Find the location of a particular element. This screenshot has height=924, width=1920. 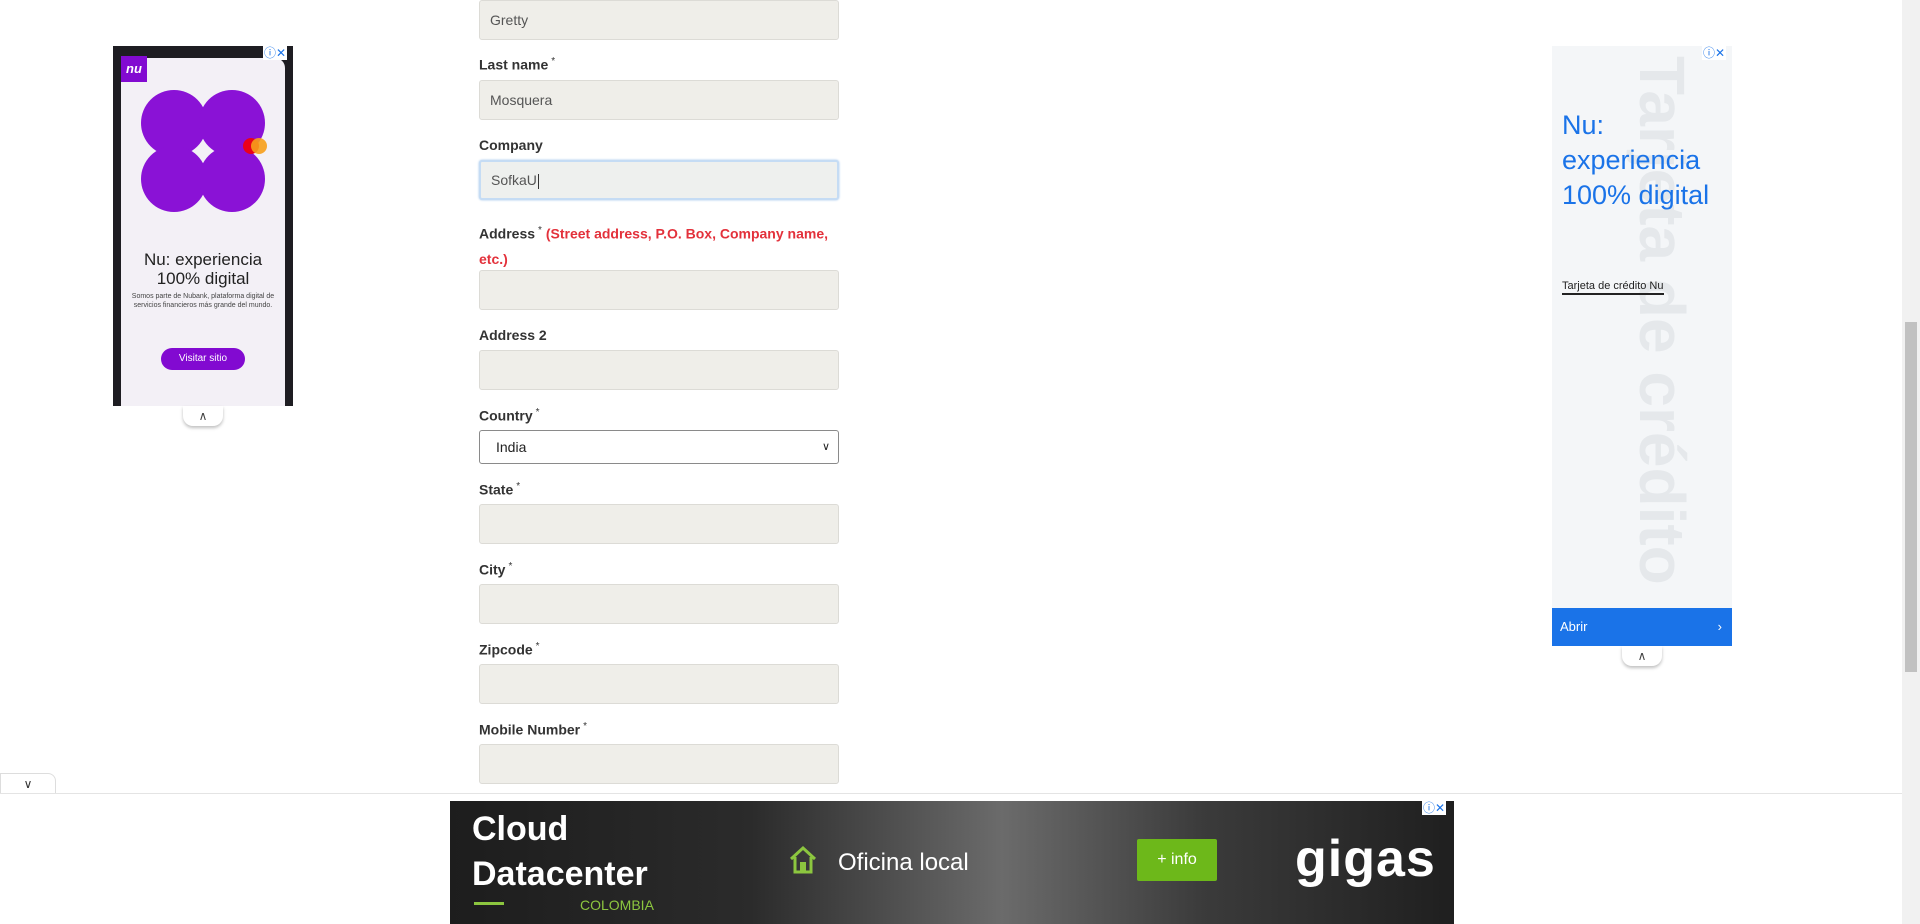

city-label: City * is located at coordinates (496, 569).